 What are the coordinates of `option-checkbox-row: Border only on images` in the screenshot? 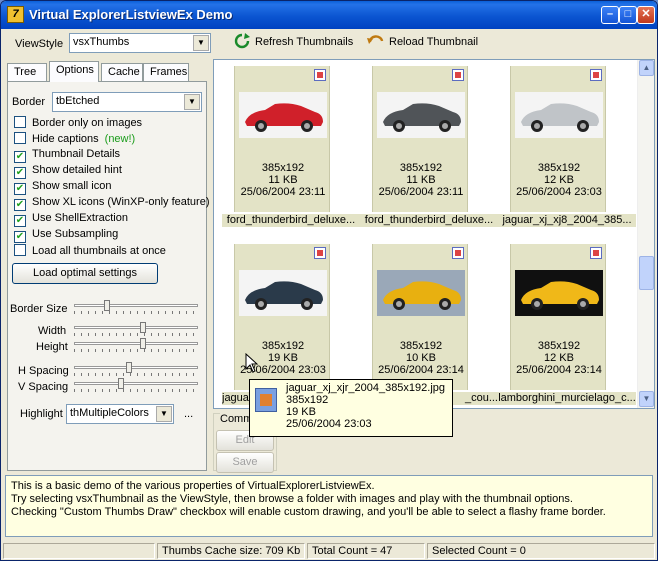 It's located at (78, 123).